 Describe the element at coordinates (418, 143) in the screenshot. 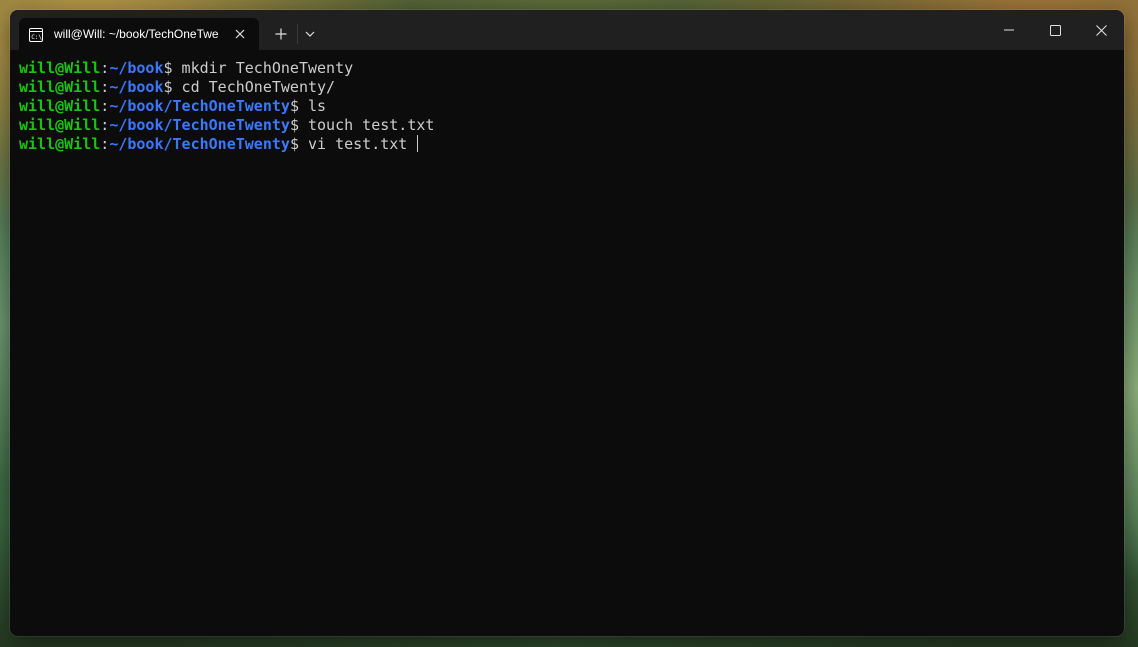

I see `text-cursor` at that location.